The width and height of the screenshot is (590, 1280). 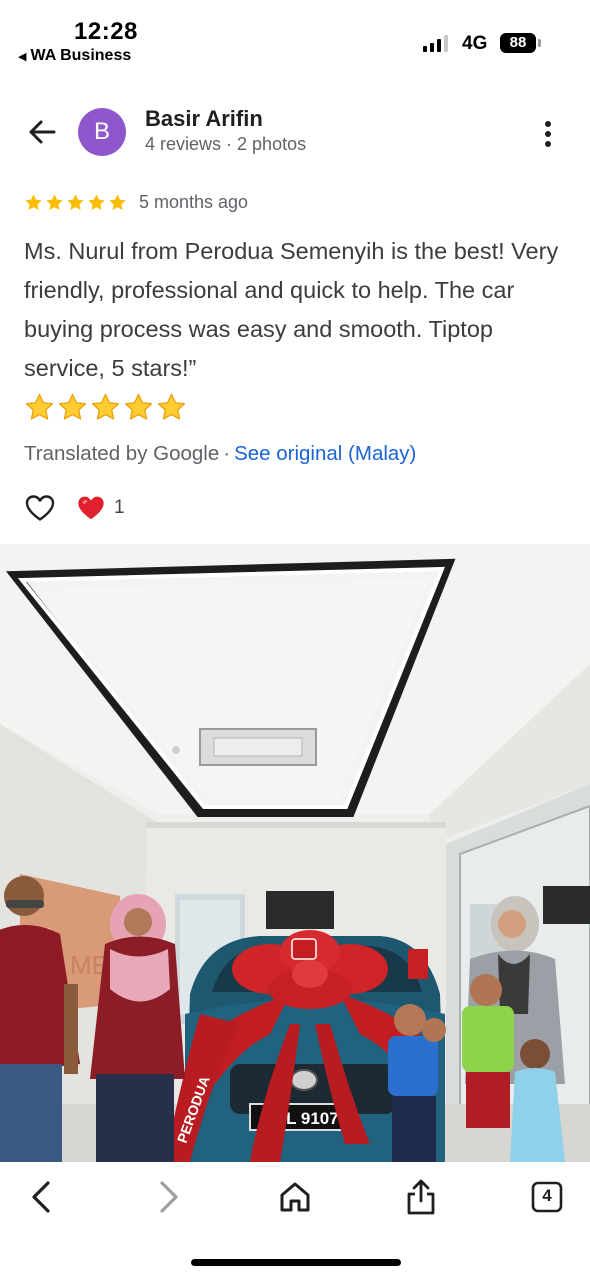 What do you see at coordinates (272, 144) in the screenshot?
I see `photo-count: 2 photos` at bounding box center [272, 144].